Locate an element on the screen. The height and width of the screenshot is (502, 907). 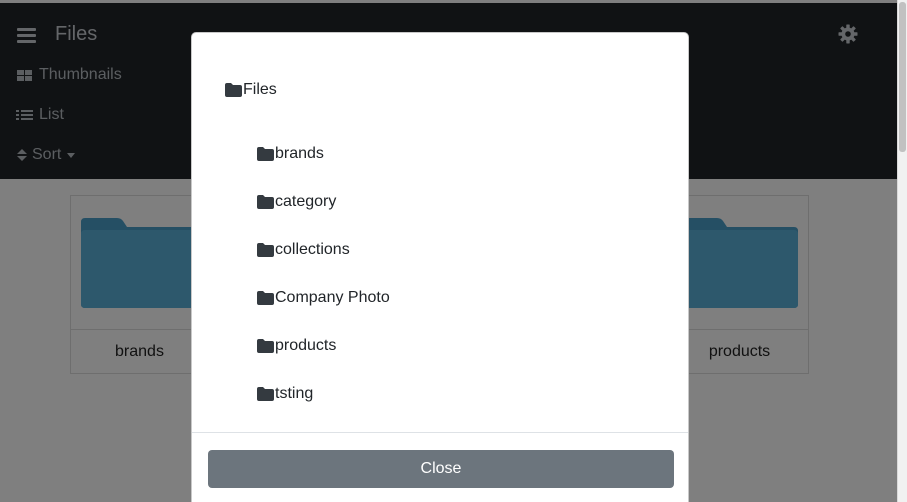
vertical-scrollbar is located at coordinates (902, 251).